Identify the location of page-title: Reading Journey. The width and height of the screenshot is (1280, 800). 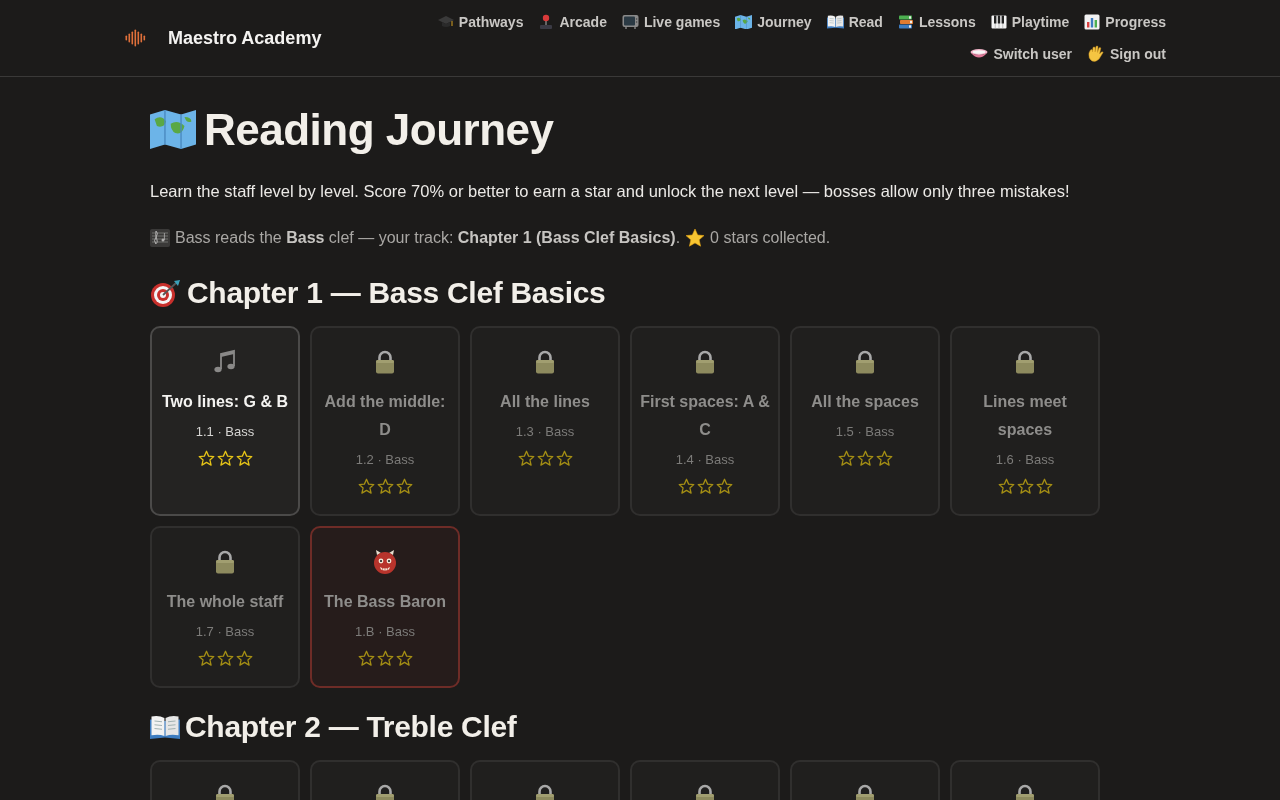
(379, 130).